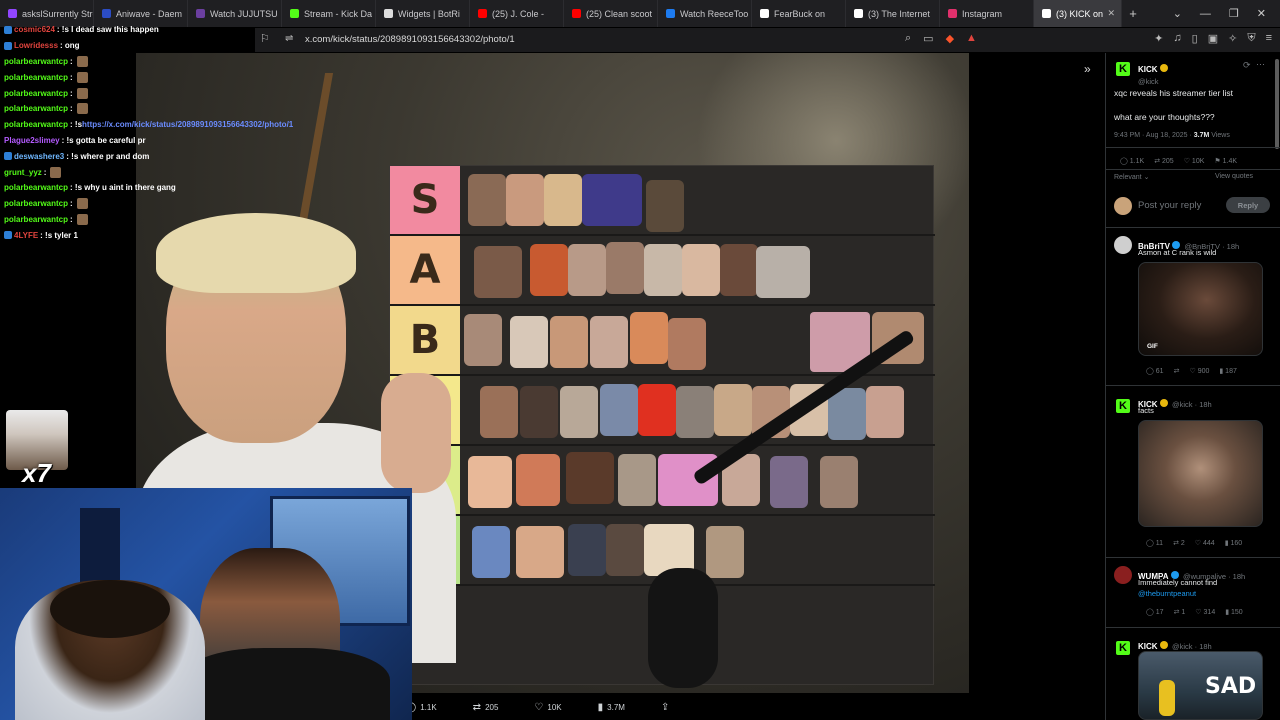  Describe the element at coordinates (554, 707) in the screenshot. I see `like-count: 10K` at that location.